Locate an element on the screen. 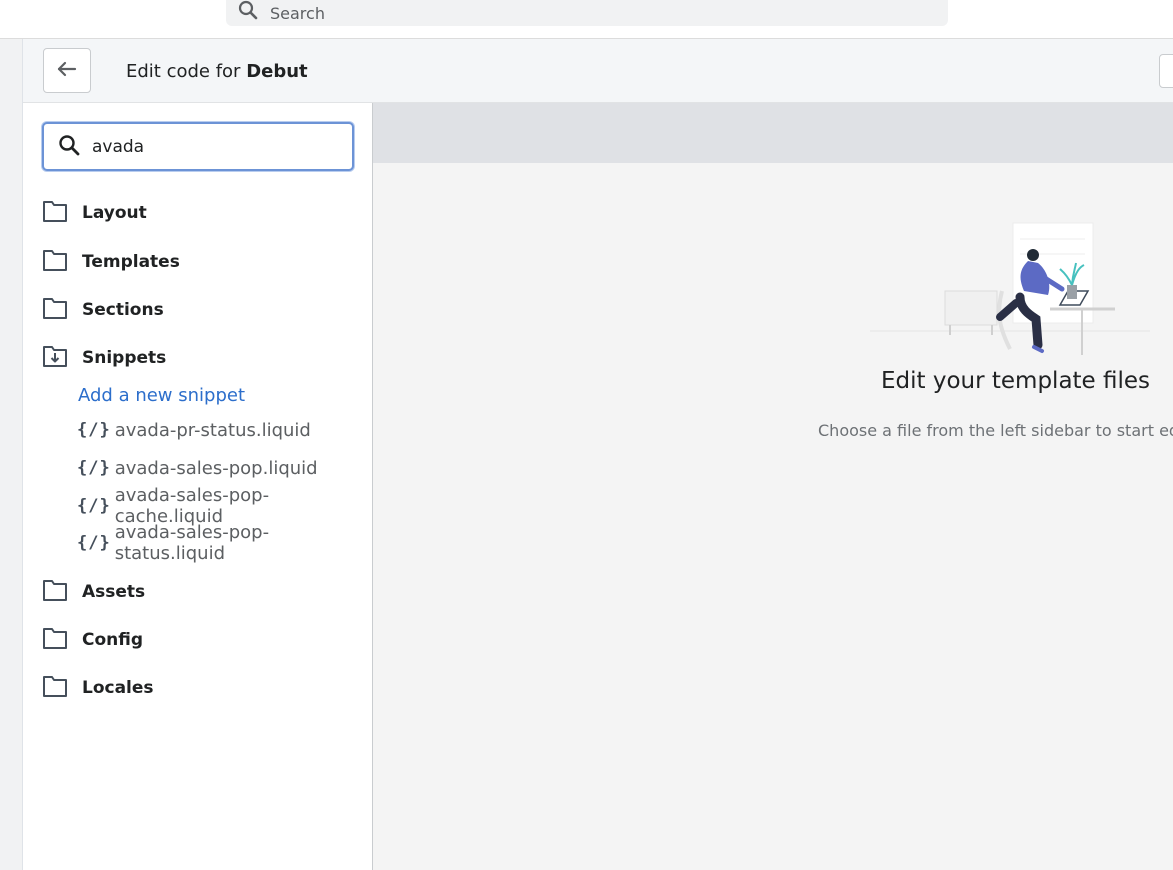 This screenshot has width=1173, height=870. snippet-file: {/} avada-sales-pop.liquid is located at coordinates (197, 468).